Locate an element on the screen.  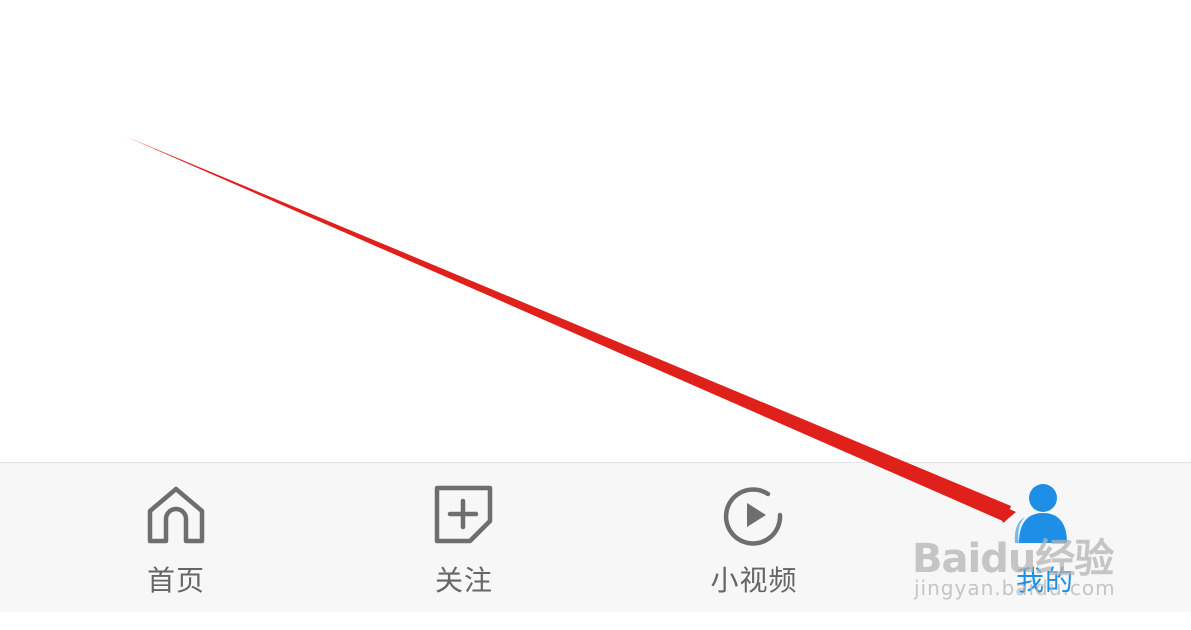
tab-follow-label: 关注 is located at coordinates (463, 580).